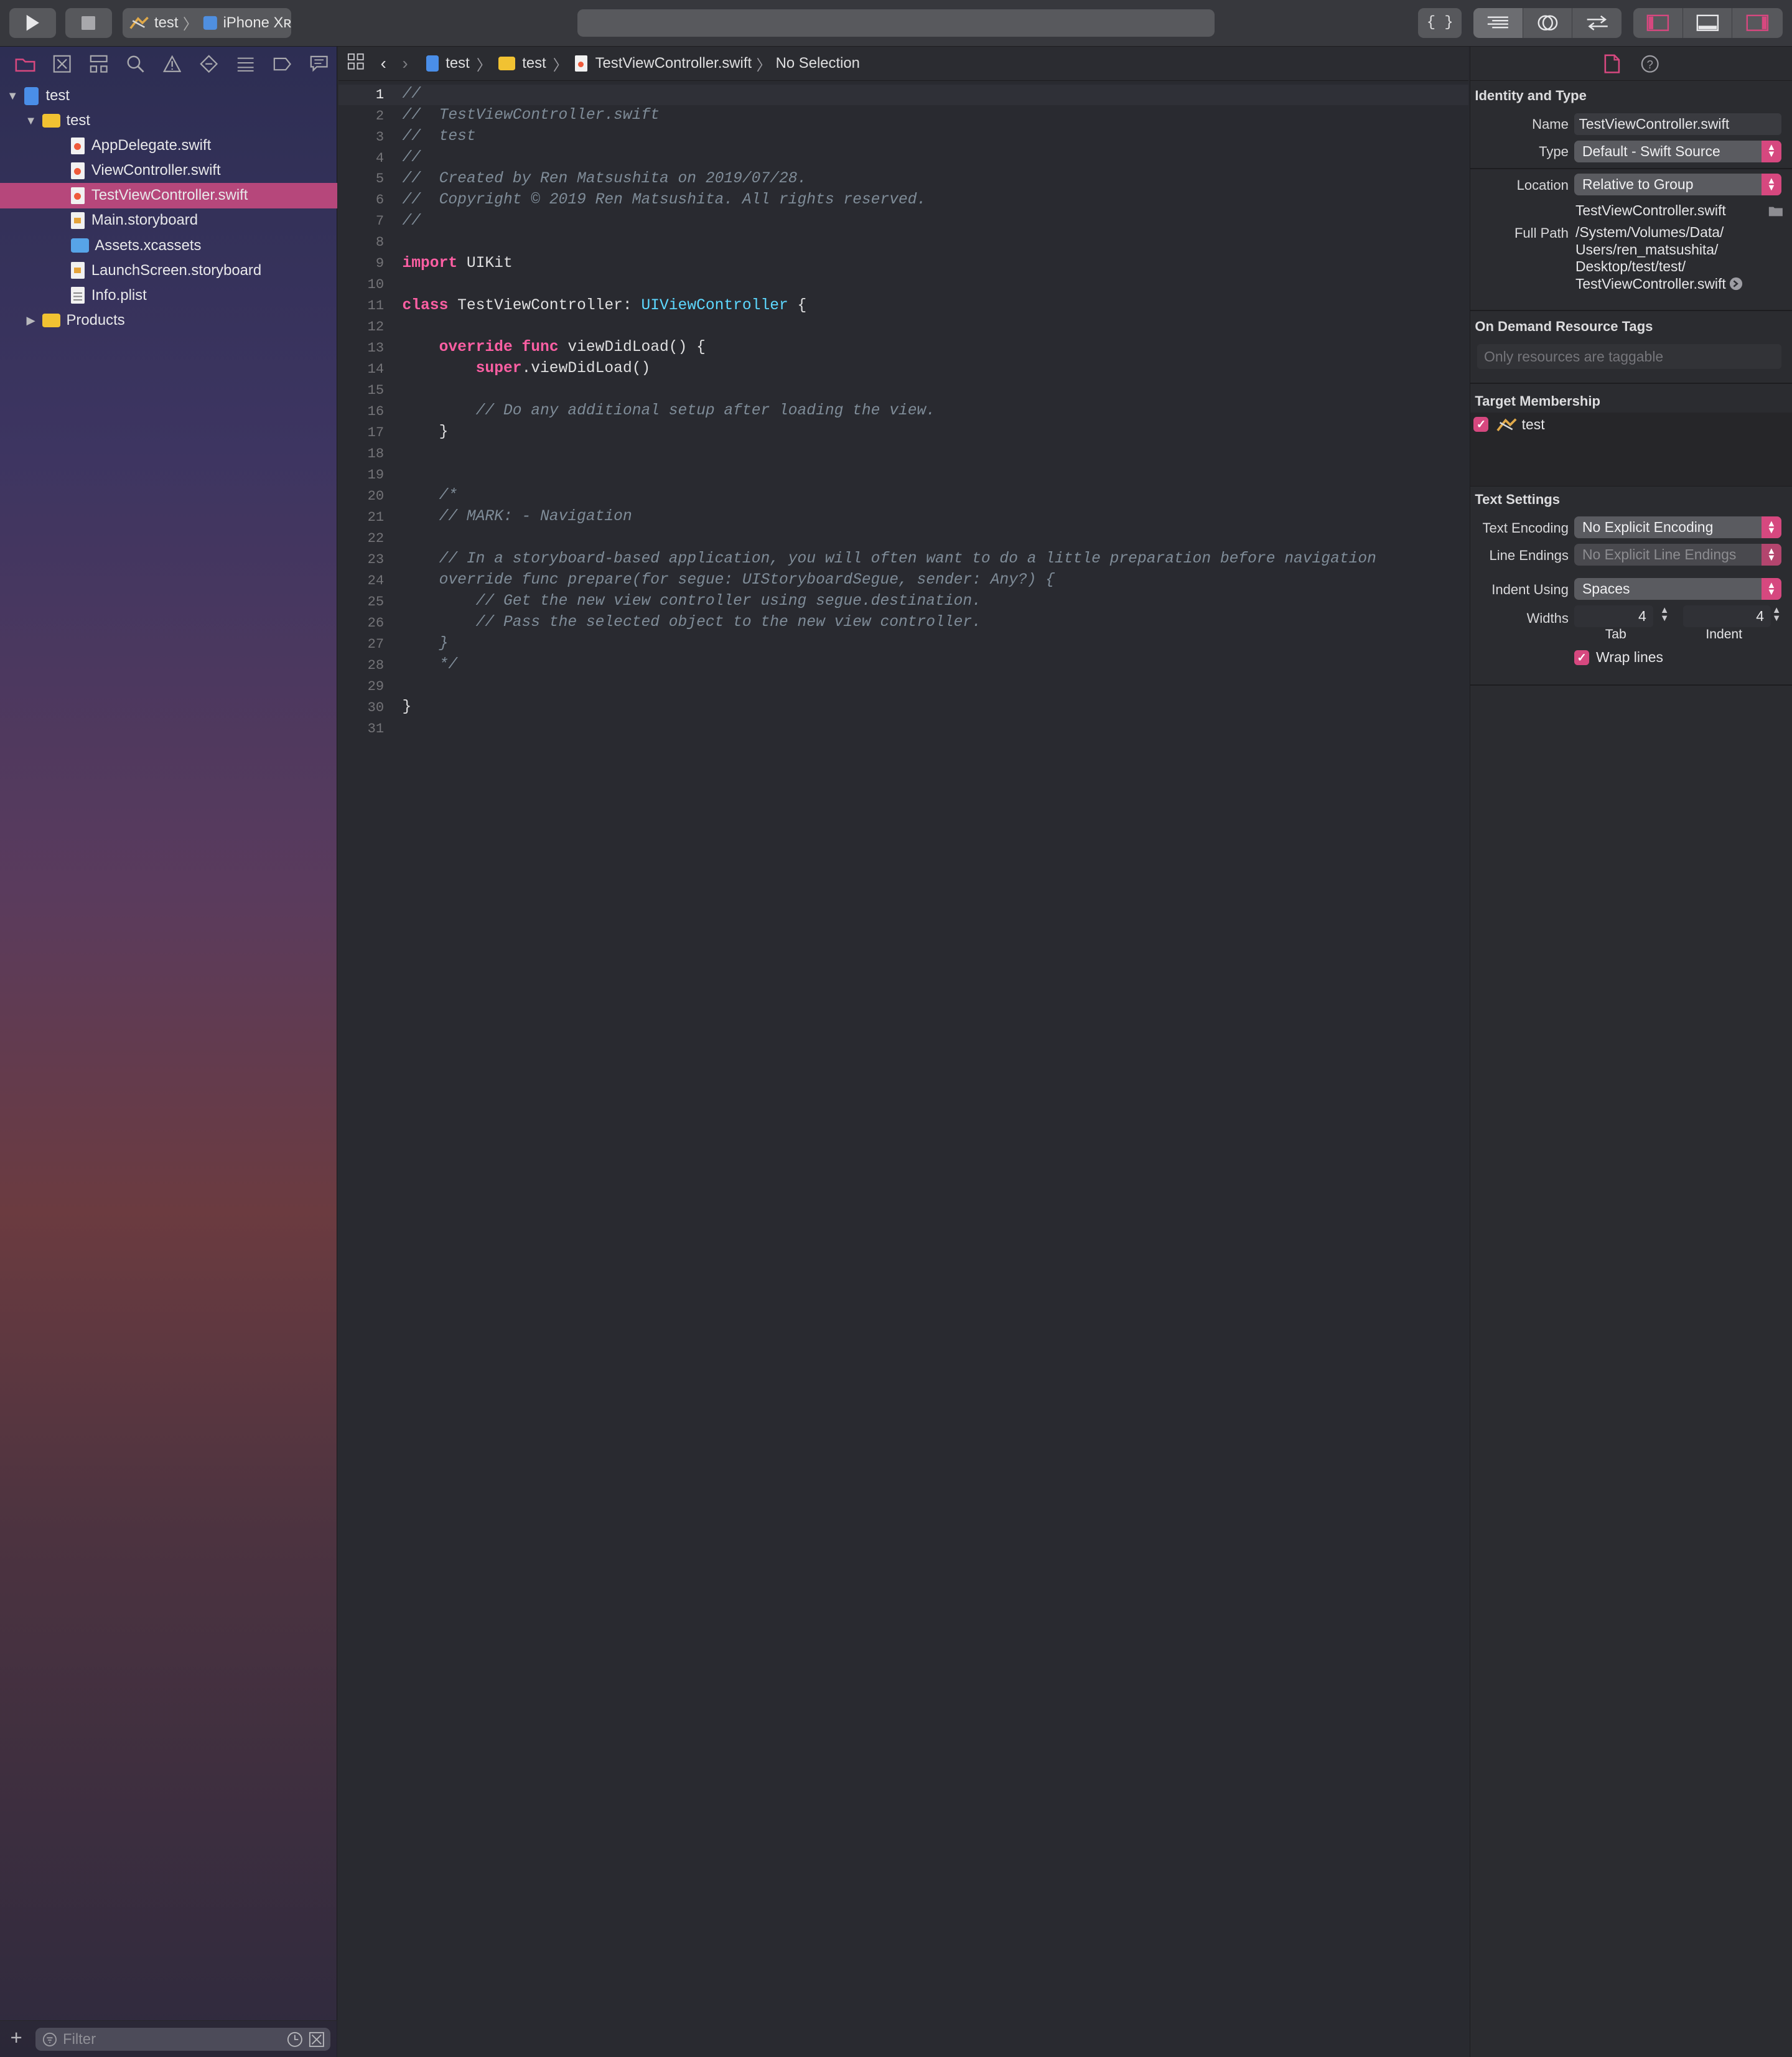  I want to click on code-line: /*, so click(430, 495).